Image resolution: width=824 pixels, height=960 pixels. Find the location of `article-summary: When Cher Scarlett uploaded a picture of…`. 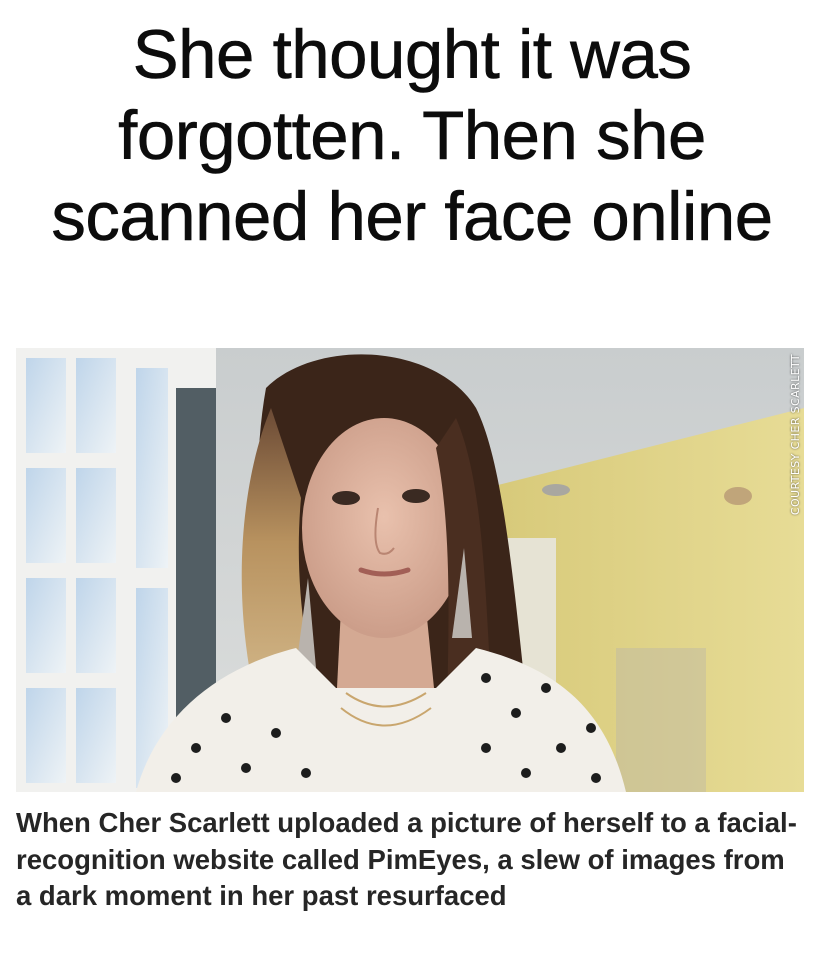

article-summary: When Cher Scarlett uploaded a picture of… is located at coordinates (411, 860).